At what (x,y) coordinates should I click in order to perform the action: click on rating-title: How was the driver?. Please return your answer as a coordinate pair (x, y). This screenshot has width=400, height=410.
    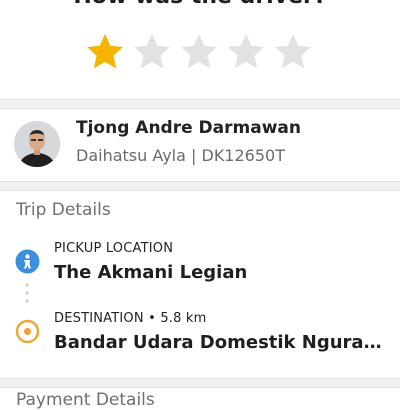
    Looking at the image, I should click on (200, 4).